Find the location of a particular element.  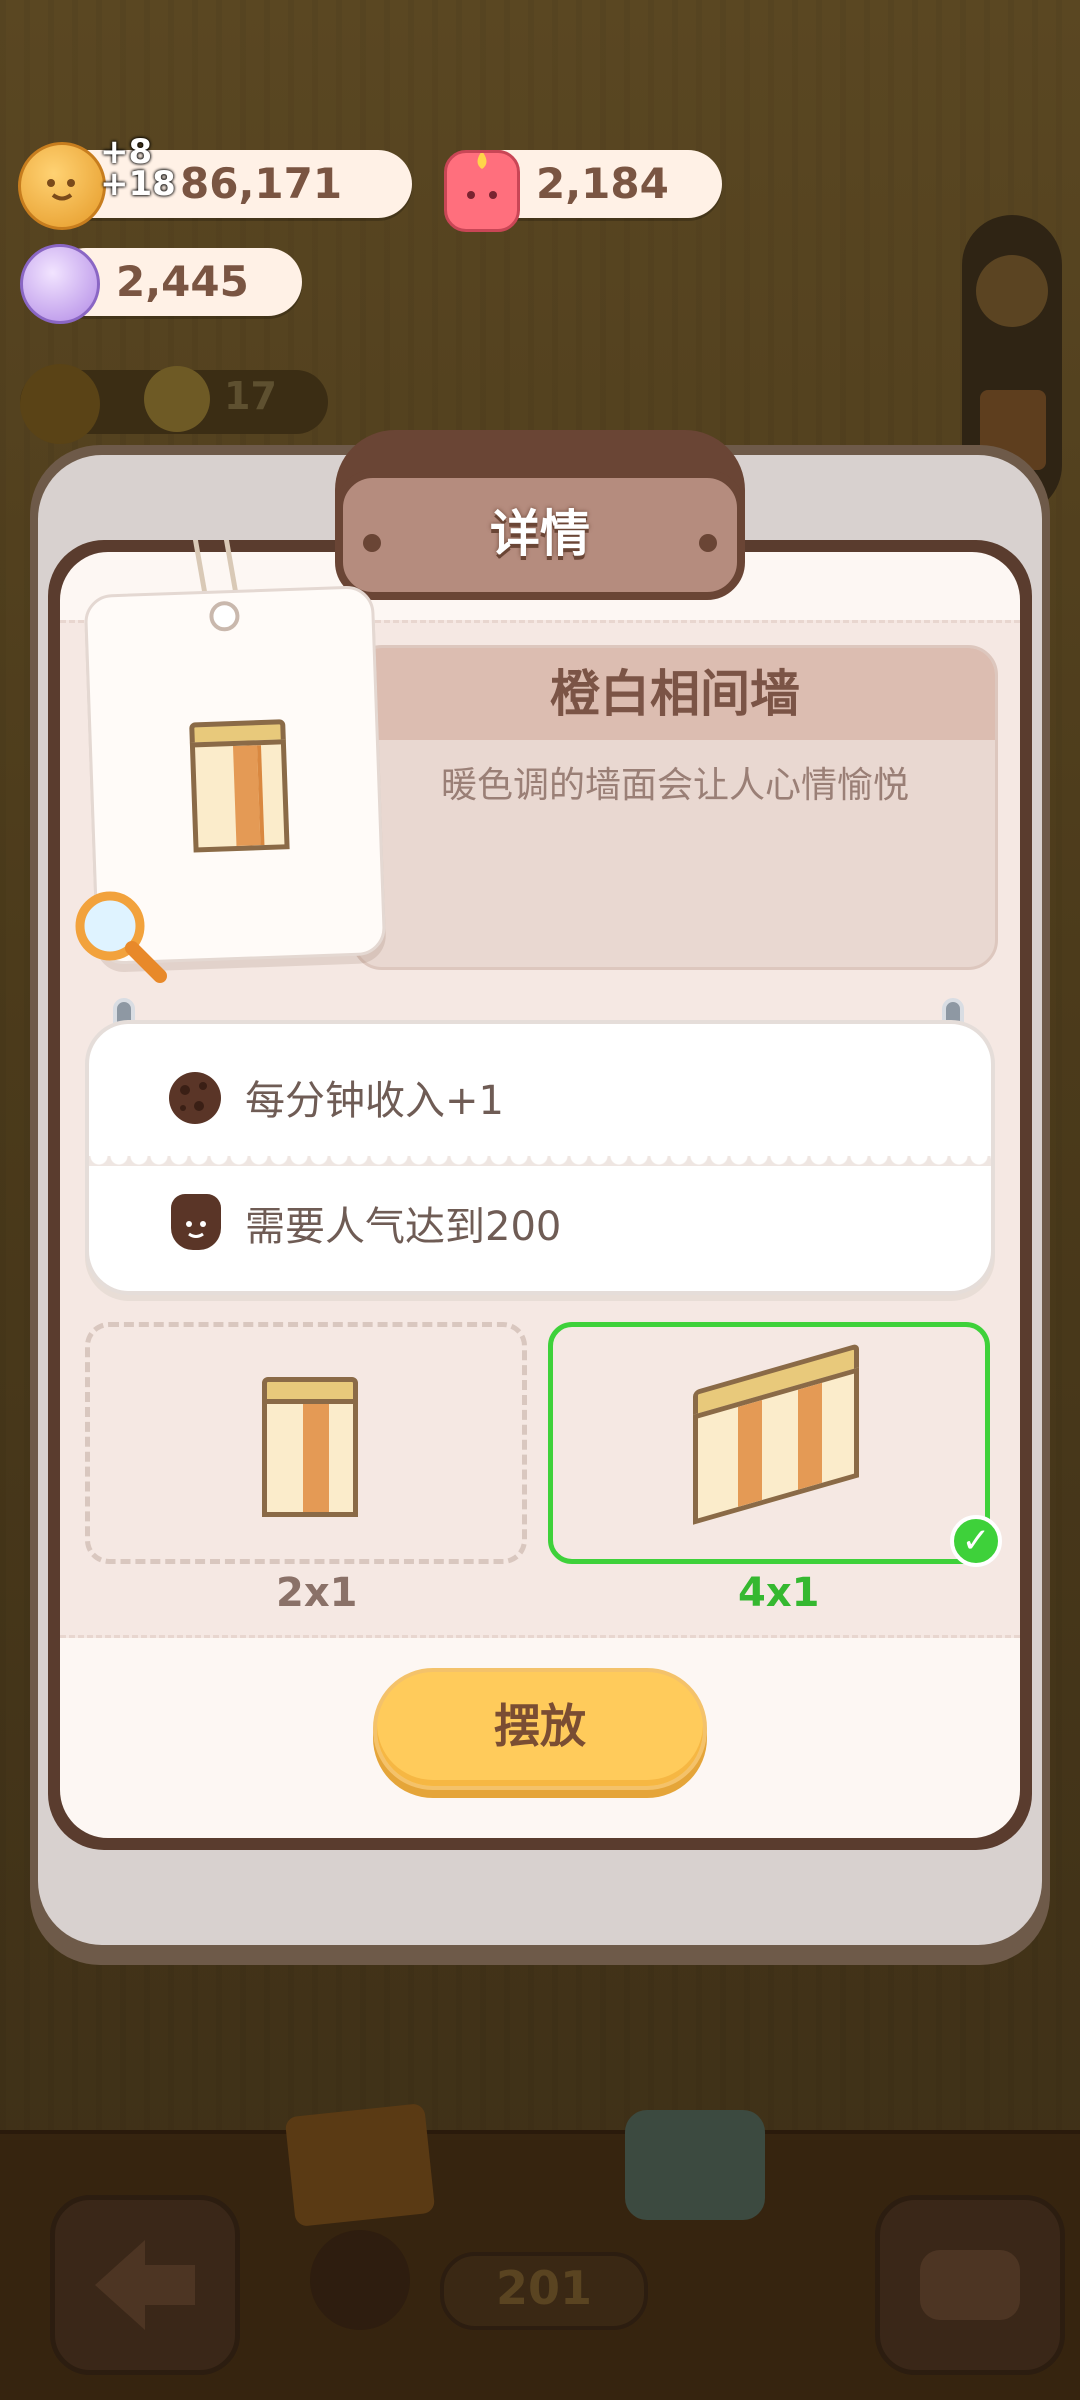

size-option-4x1 is located at coordinates (769, 1443).